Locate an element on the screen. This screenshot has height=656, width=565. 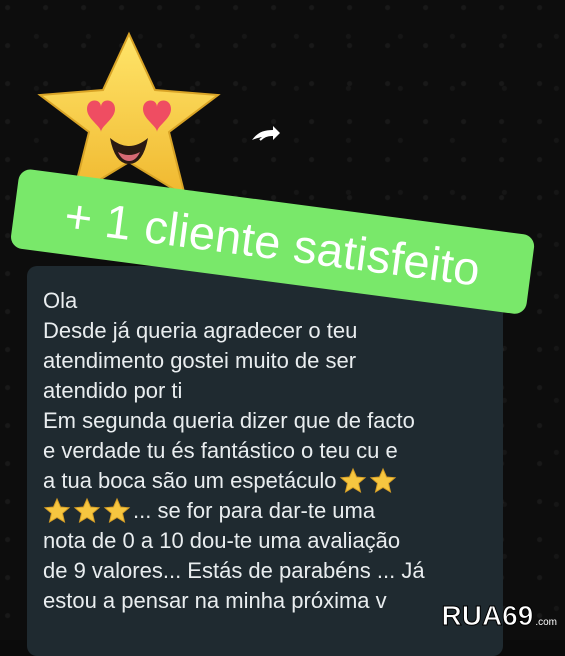
message-line: Desde já queria agradecer o teu is located at coordinates (200, 330).